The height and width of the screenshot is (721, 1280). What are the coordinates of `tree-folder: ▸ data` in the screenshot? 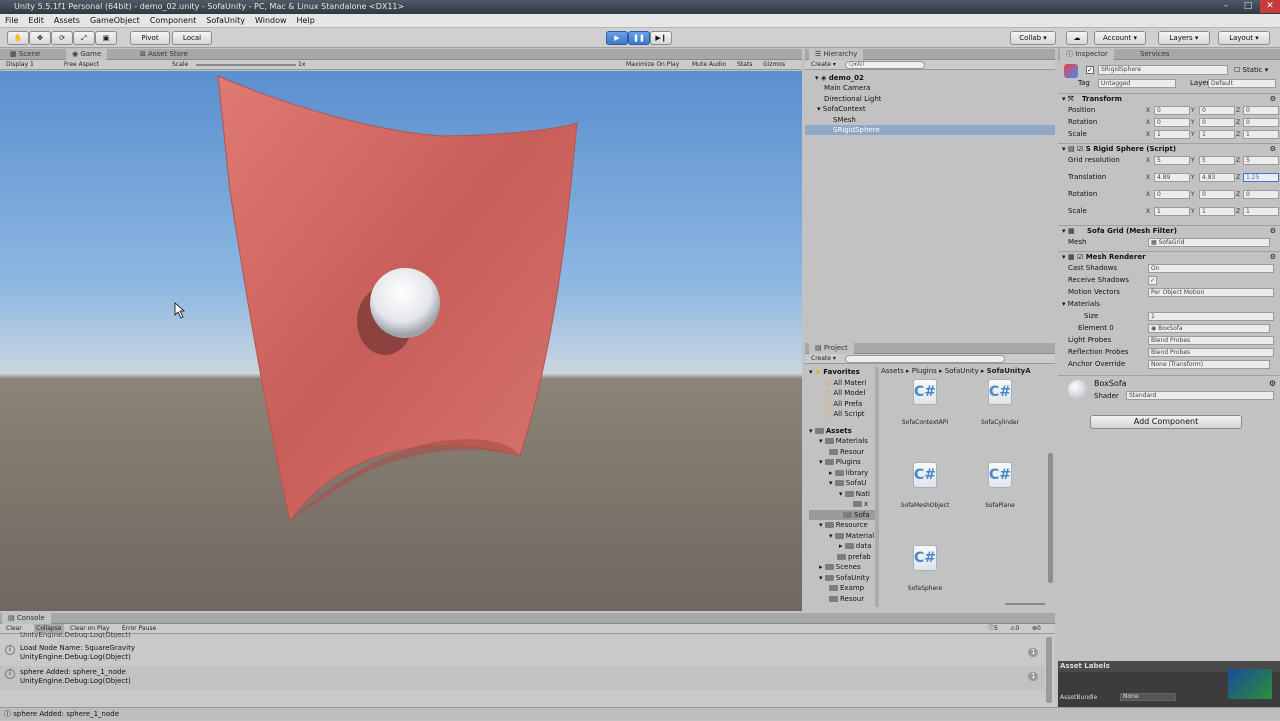 It's located at (844, 546).